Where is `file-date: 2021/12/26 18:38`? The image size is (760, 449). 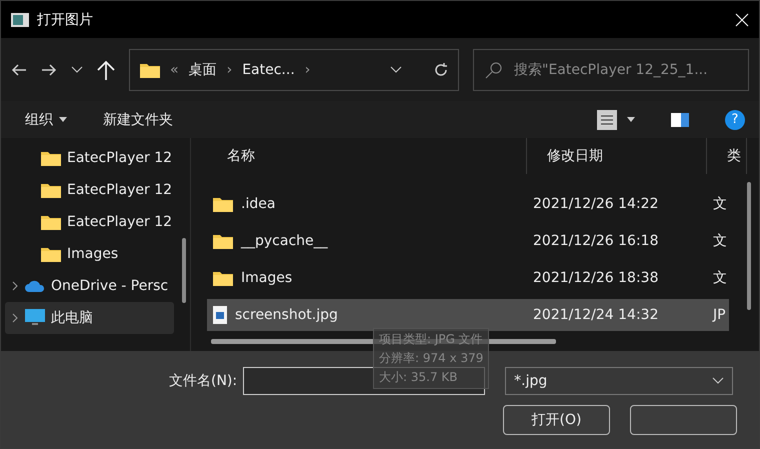 file-date: 2021/12/26 18:38 is located at coordinates (595, 278).